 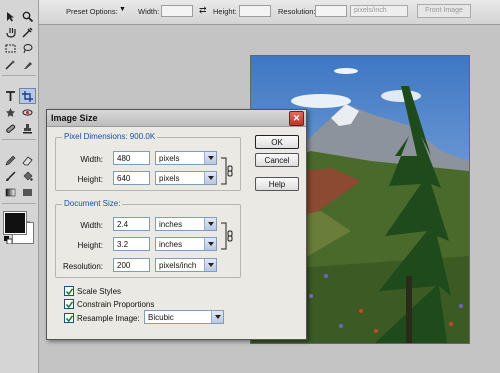 What do you see at coordinates (27, 112) in the screenshot?
I see `red-eye-tool-icon` at bounding box center [27, 112].